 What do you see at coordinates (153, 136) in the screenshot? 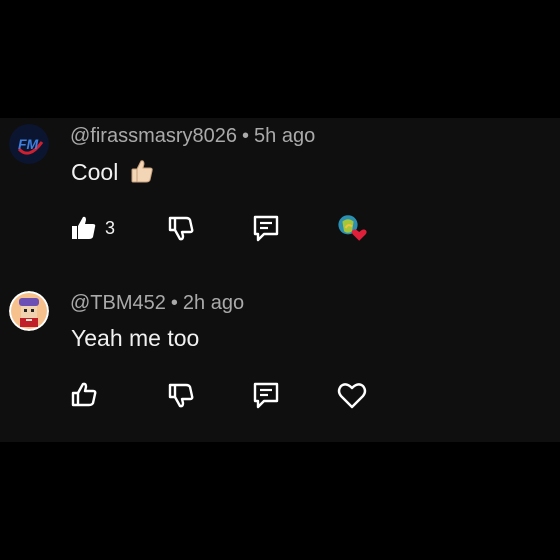
I see `comment-author-handle: @firassmasry8026` at bounding box center [153, 136].